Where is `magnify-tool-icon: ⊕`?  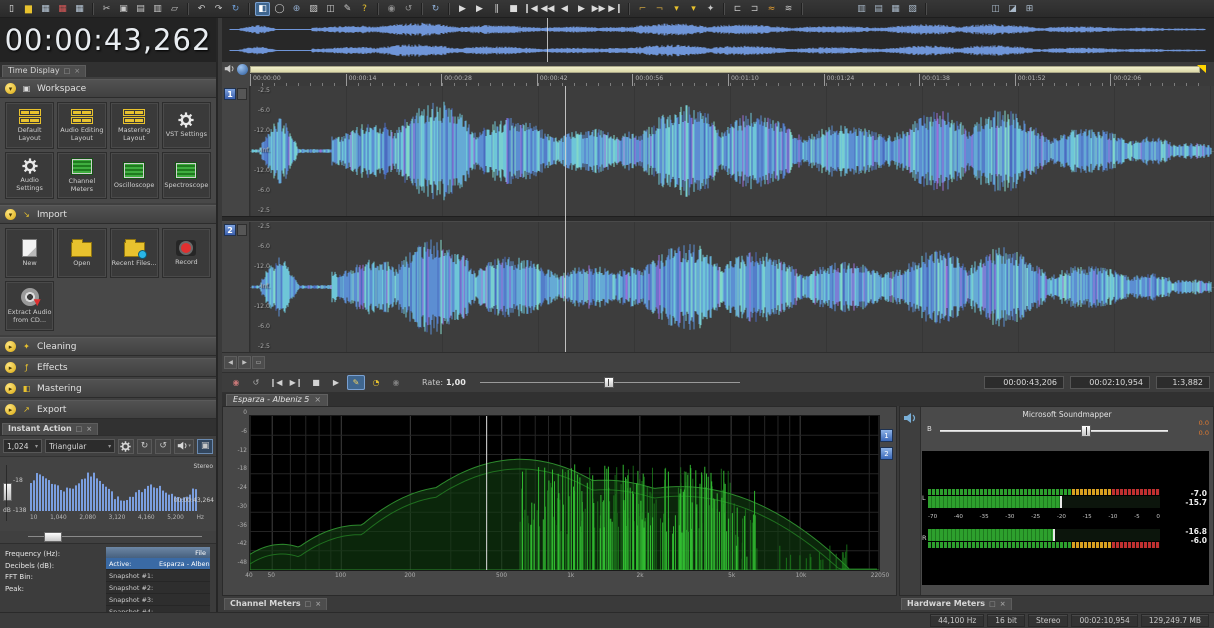
magnify-tool-icon: ⊕ is located at coordinates (296, 9).